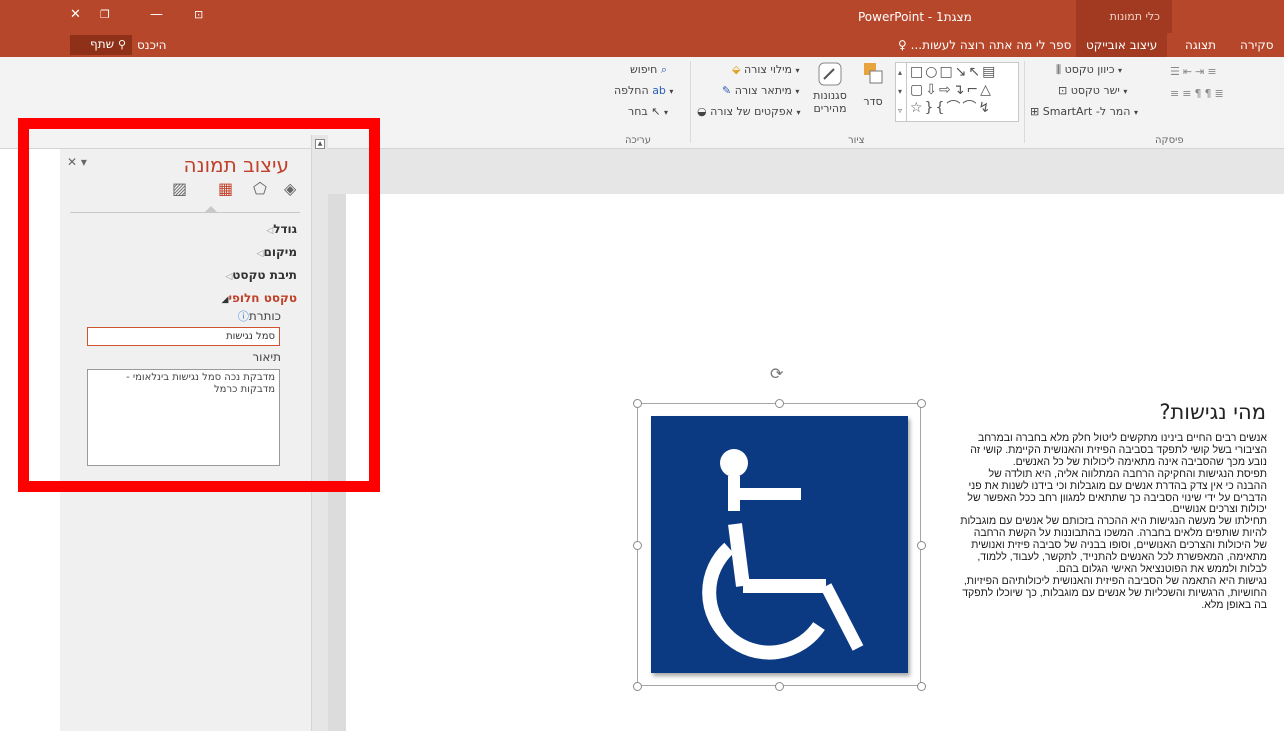 This screenshot has height=731, width=1284. What do you see at coordinates (656, 111) in the screenshot?
I see `cursor-icon: ↖` at bounding box center [656, 111].